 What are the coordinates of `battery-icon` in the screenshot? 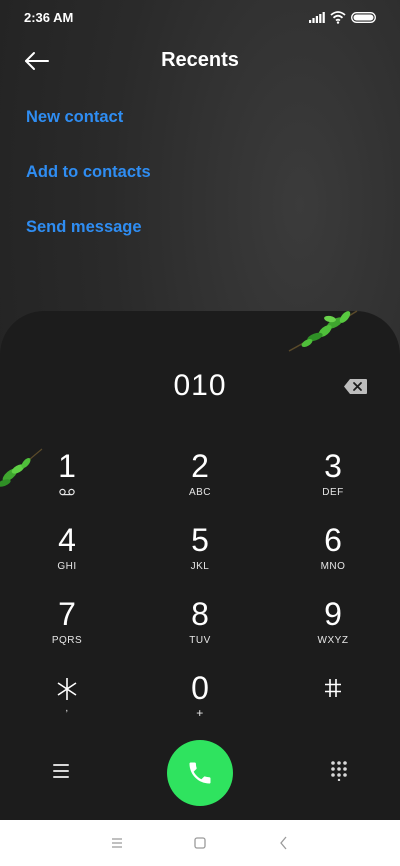 It's located at (363, 17).